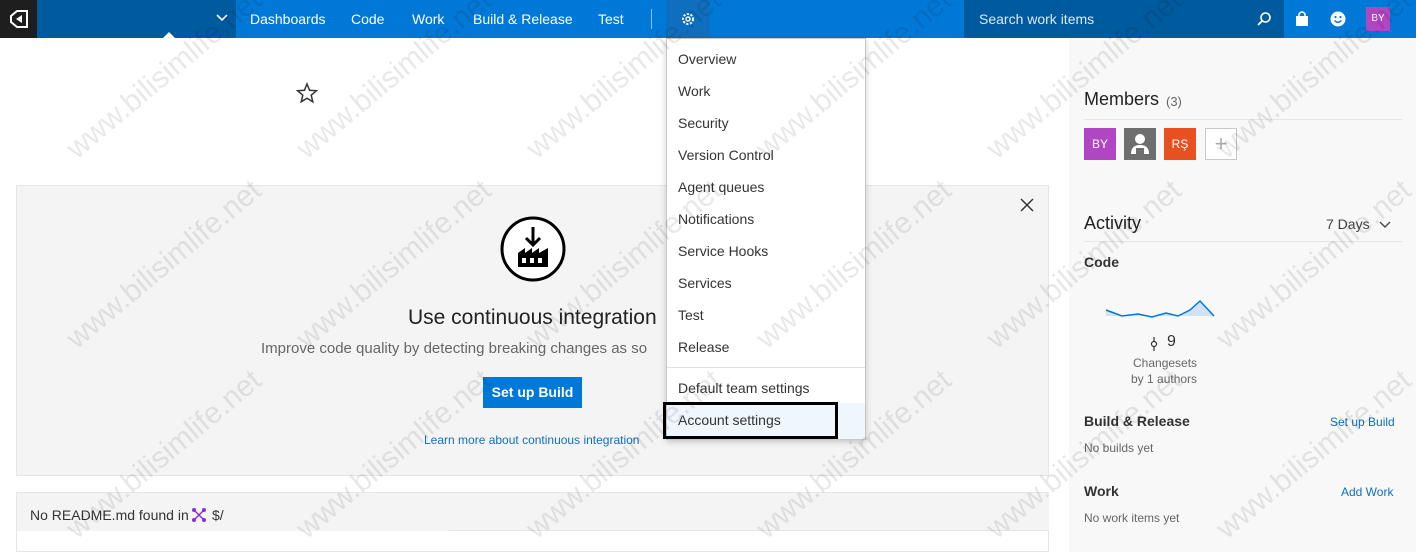 The image size is (1416, 552). I want to click on repo-path: $/, so click(218, 515).